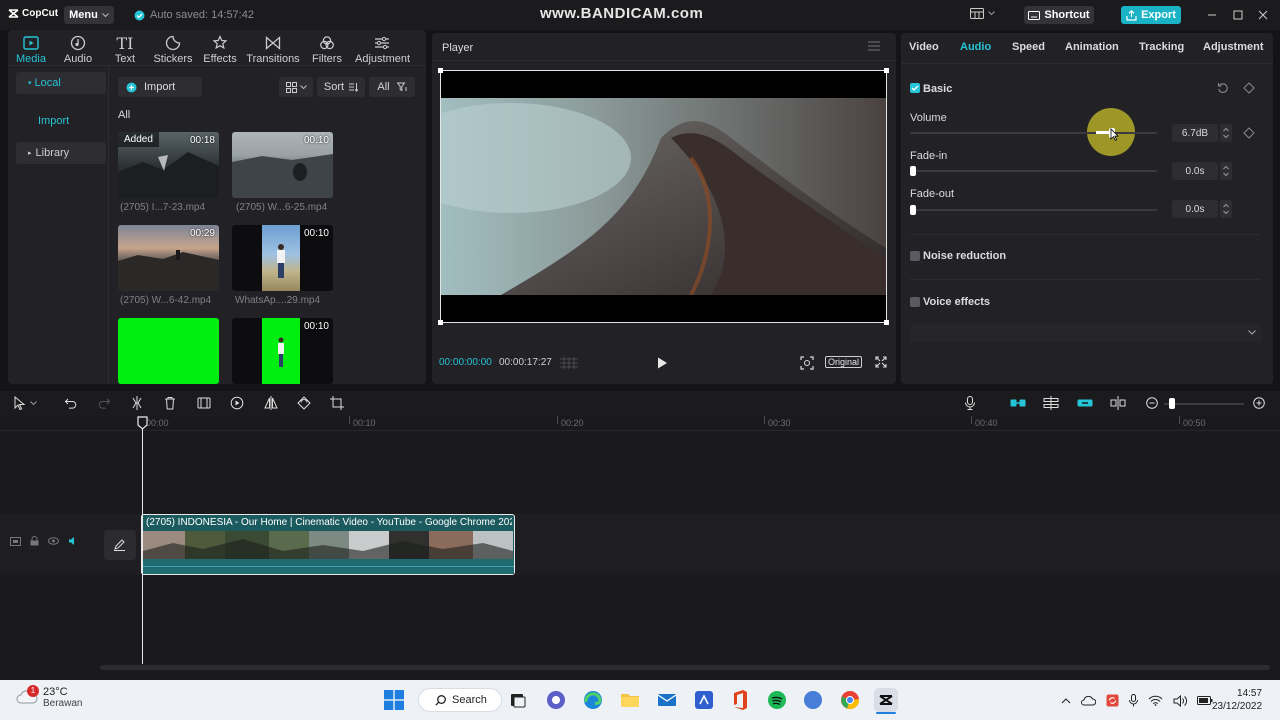  Describe the element at coordinates (1033, 133) in the screenshot. I see `volume-slider` at that location.